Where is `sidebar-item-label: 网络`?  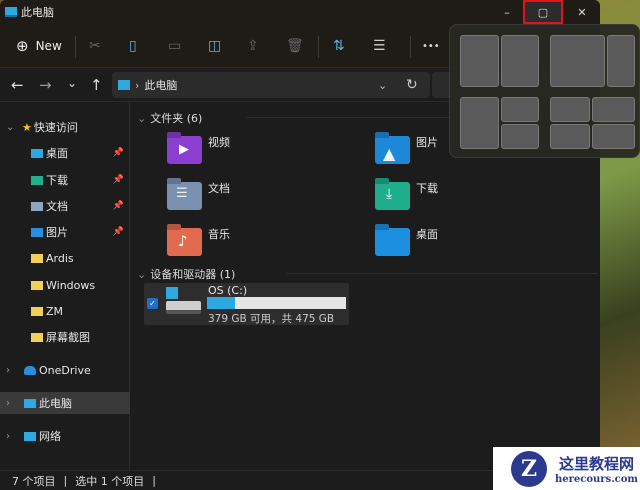
sidebar-item-label: 网络 is located at coordinates (50, 436).